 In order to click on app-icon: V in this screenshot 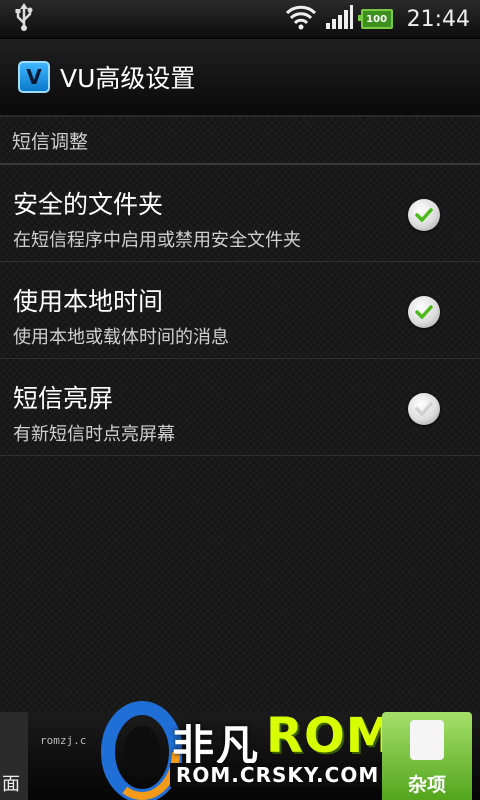, I will do `click(34, 77)`.